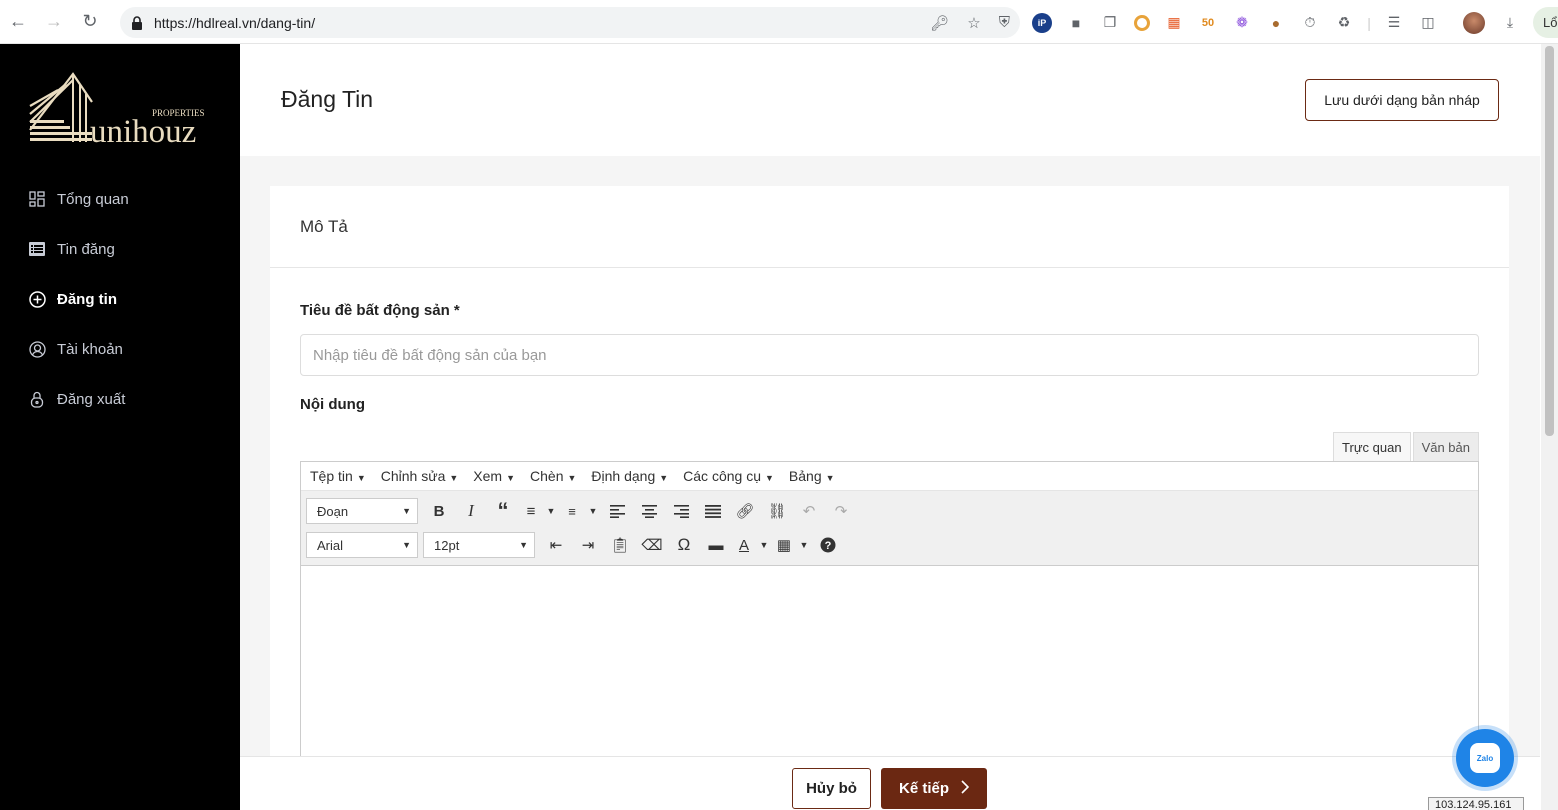 The width and height of the screenshot is (1558, 810). What do you see at coordinates (1142, 22) in the screenshot?
I see `chrome-extension-icon` at bounding box center [1142, 22].